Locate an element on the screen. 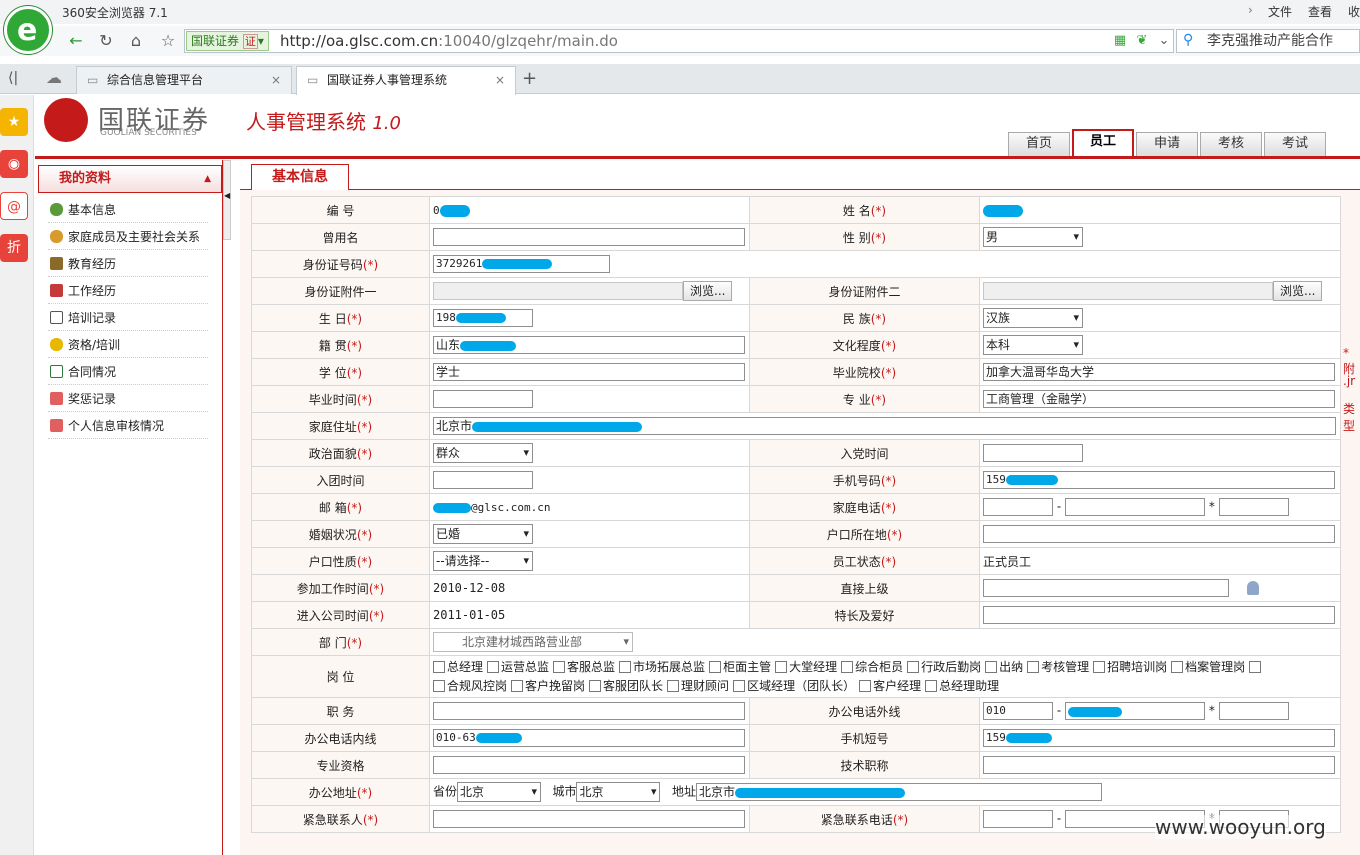 The image size is (1360, 855). tab-list-icon: ⟨| is located at coordinates (13, 78).